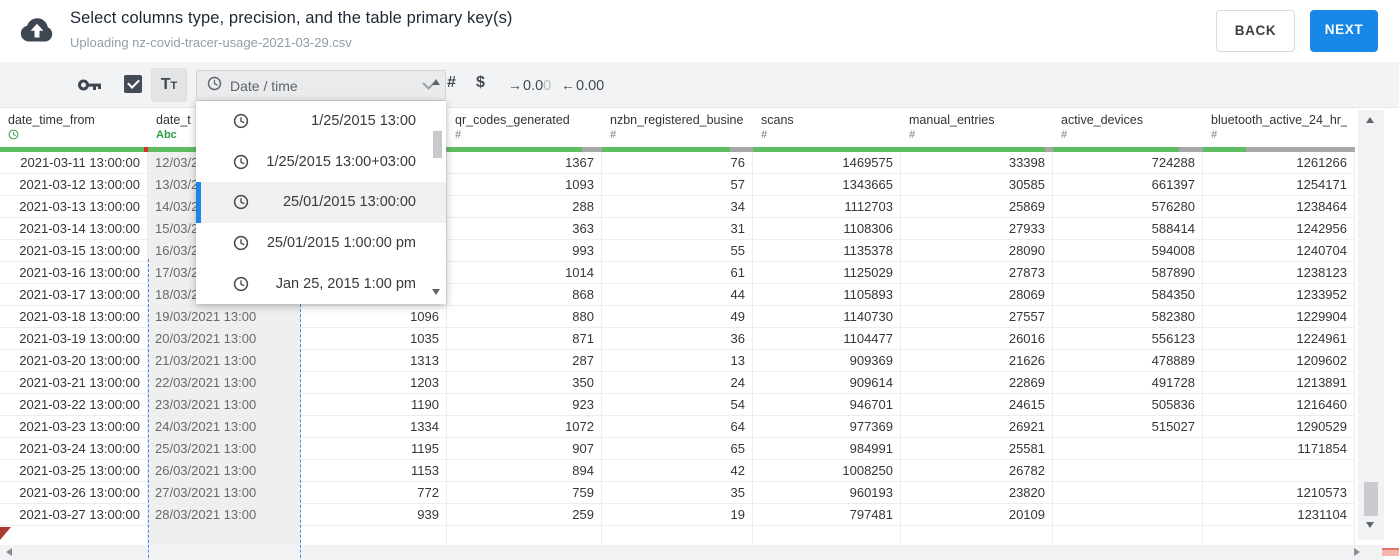  What do you see at coordinates (1255, 31) in the screenshot?
I see `back-button: BACK` at bounding box center [1255, 31].